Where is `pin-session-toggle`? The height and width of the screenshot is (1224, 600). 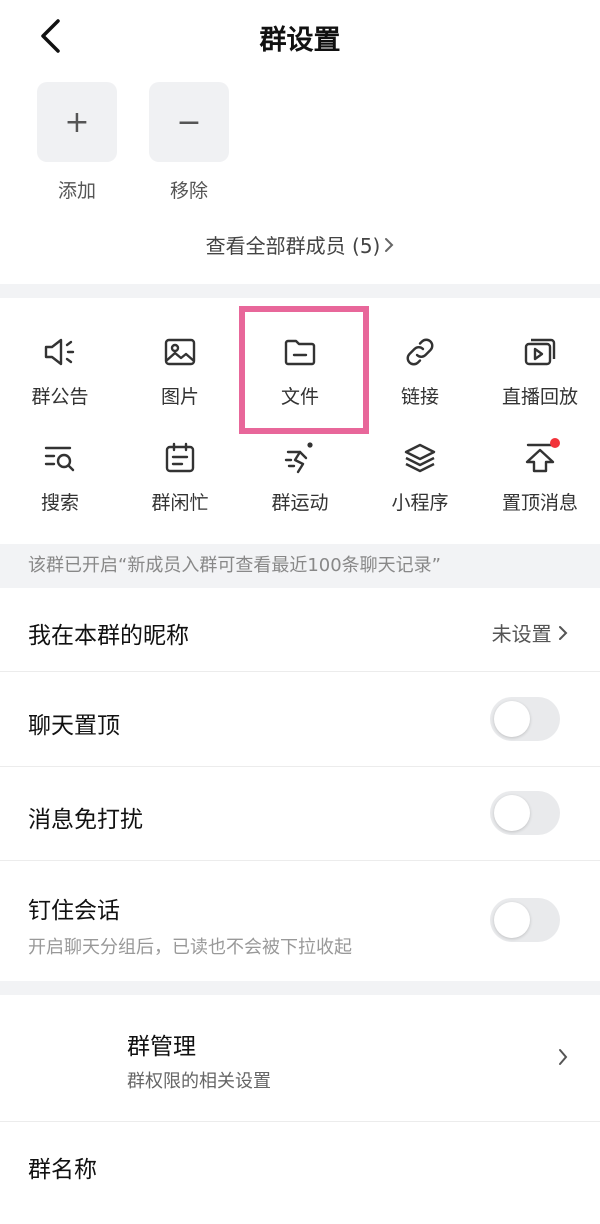 pin-session-toggle is located at coordinates (525, 920).